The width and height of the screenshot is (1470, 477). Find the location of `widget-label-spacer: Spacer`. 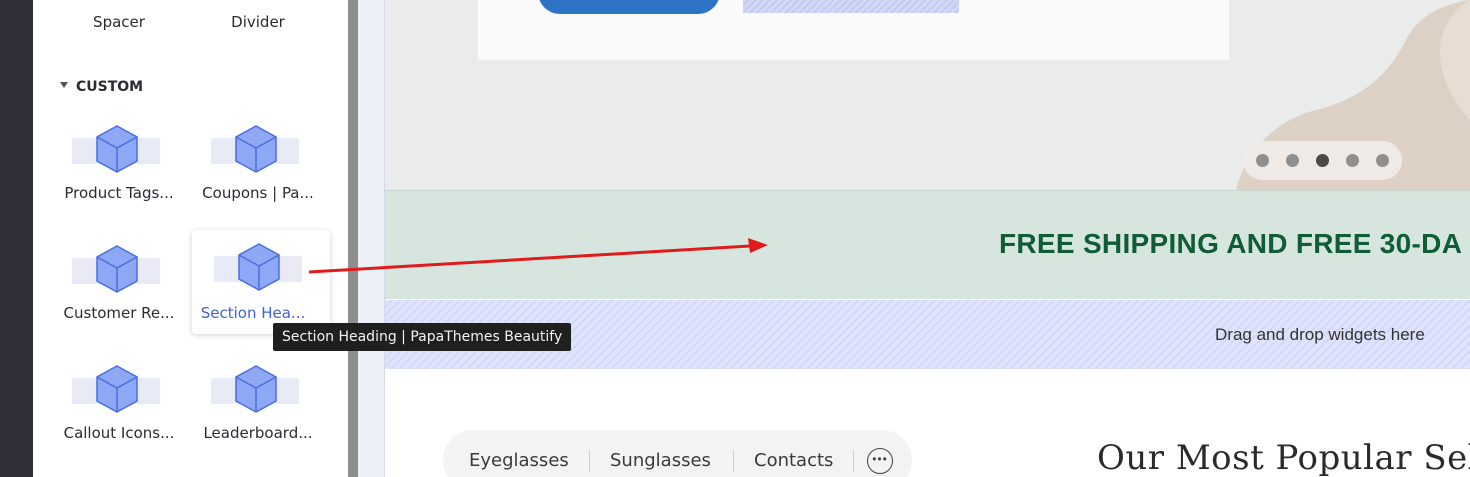

widget-label-spacer: Spacer is located at coordinates (119, 22).